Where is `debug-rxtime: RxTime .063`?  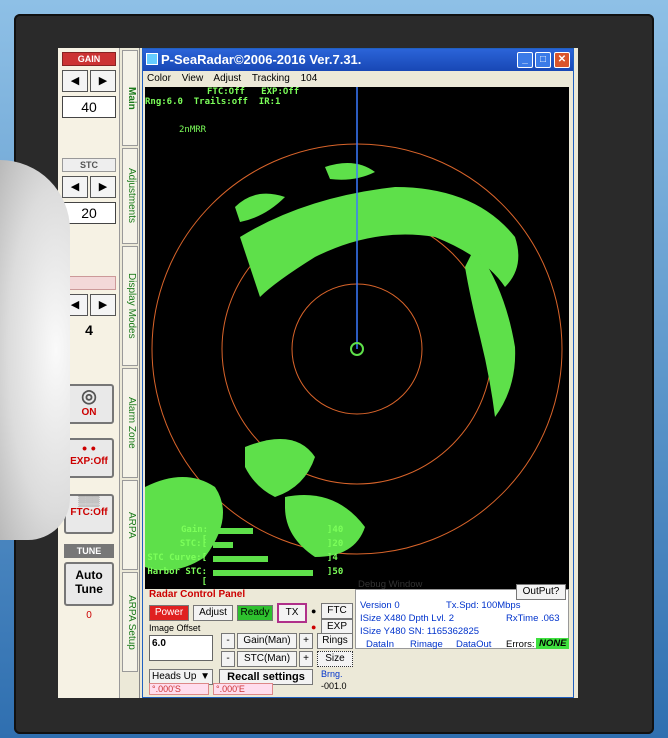
debug-rxtime: RxTime .063 is located at coordinates (533, 618).